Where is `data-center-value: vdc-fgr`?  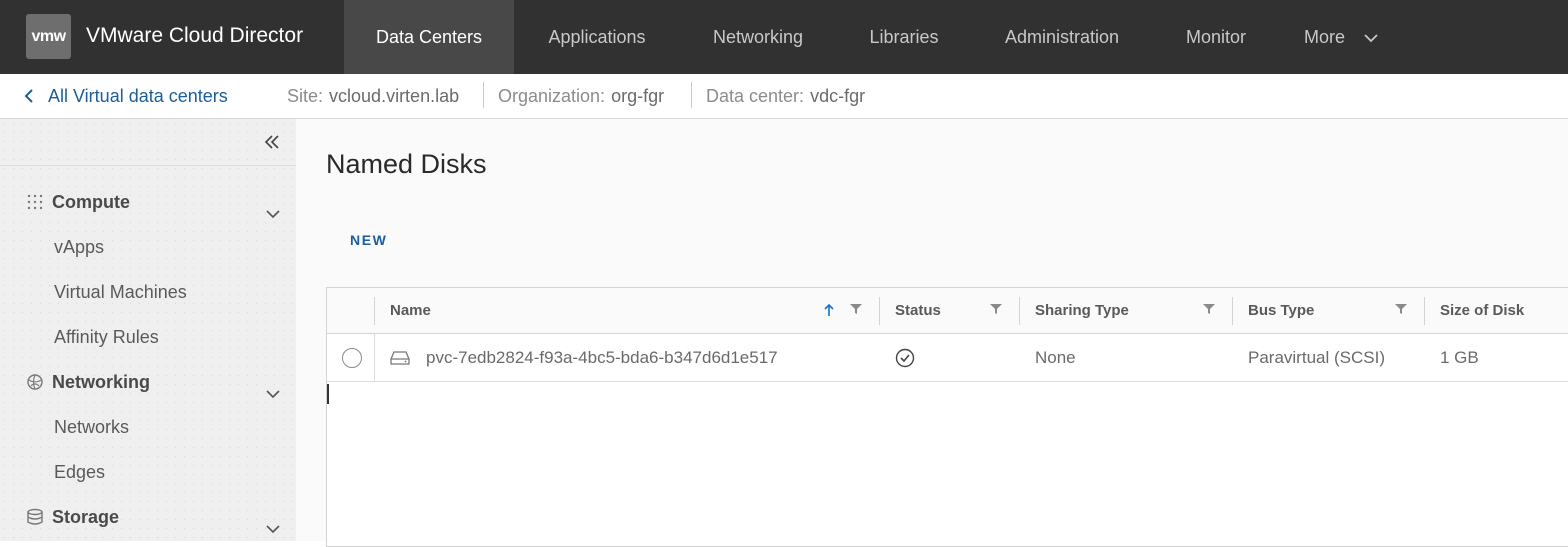 data-center-value: vdc-fgr is located at coordinates (838, 96).